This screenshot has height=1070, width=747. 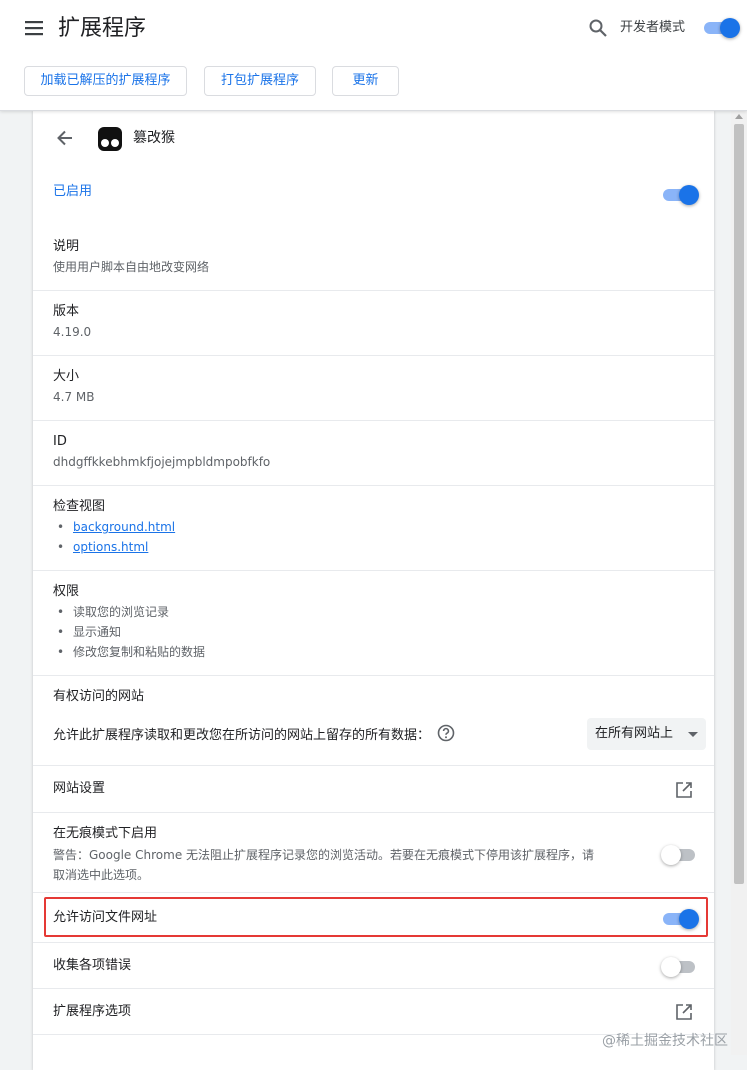 What do you see at coordinates (373, 788) in the screenshot?
I see `site-settings-row: 网站设置` at bounding box center [373, 788].